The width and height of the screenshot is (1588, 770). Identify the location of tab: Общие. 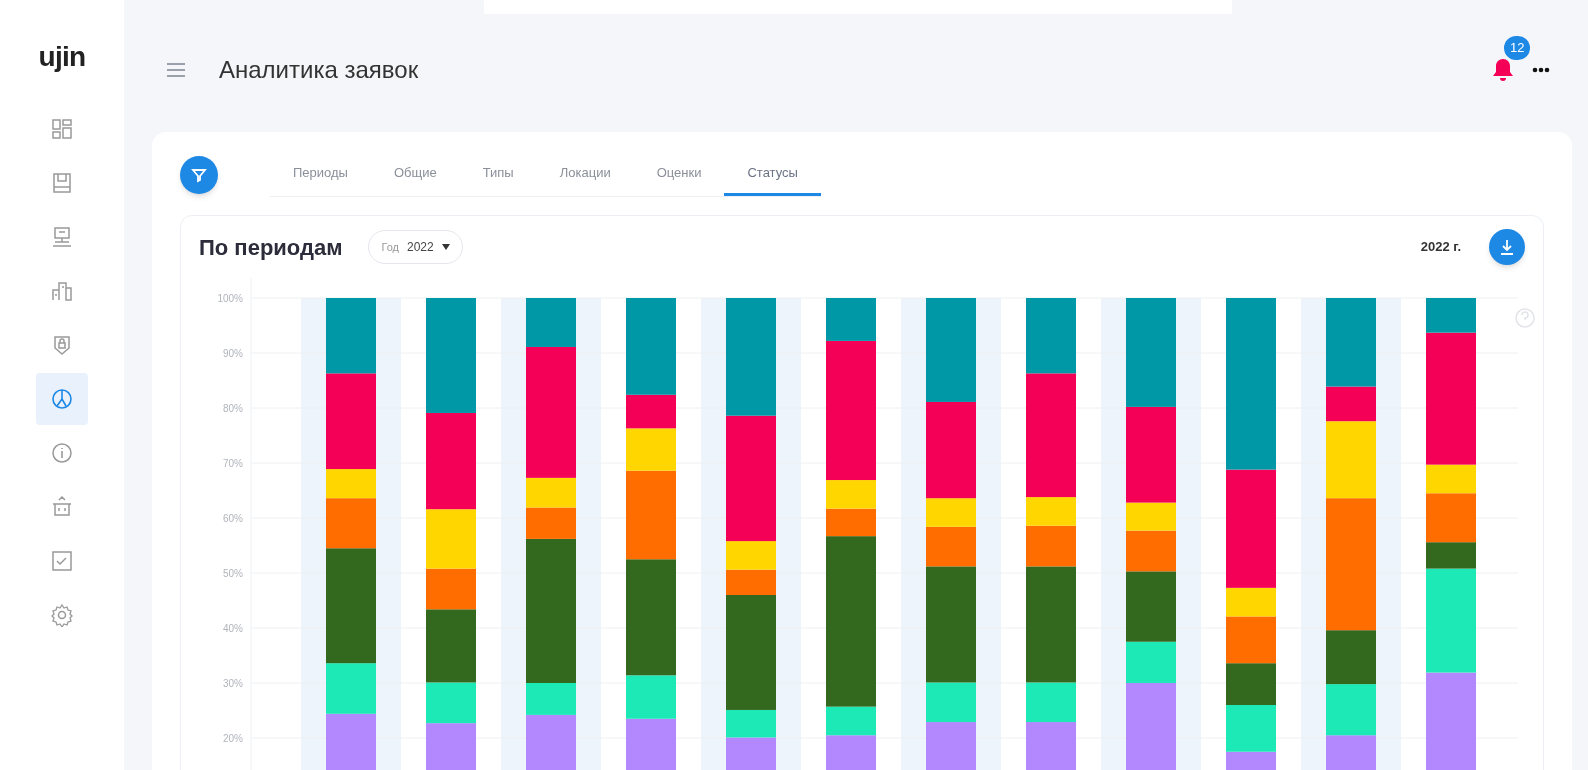
(415, 174).